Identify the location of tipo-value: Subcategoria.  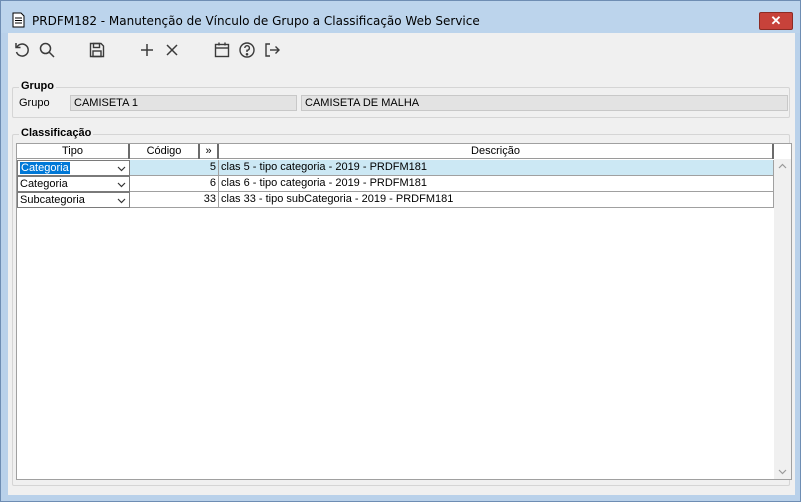
(52, 200).